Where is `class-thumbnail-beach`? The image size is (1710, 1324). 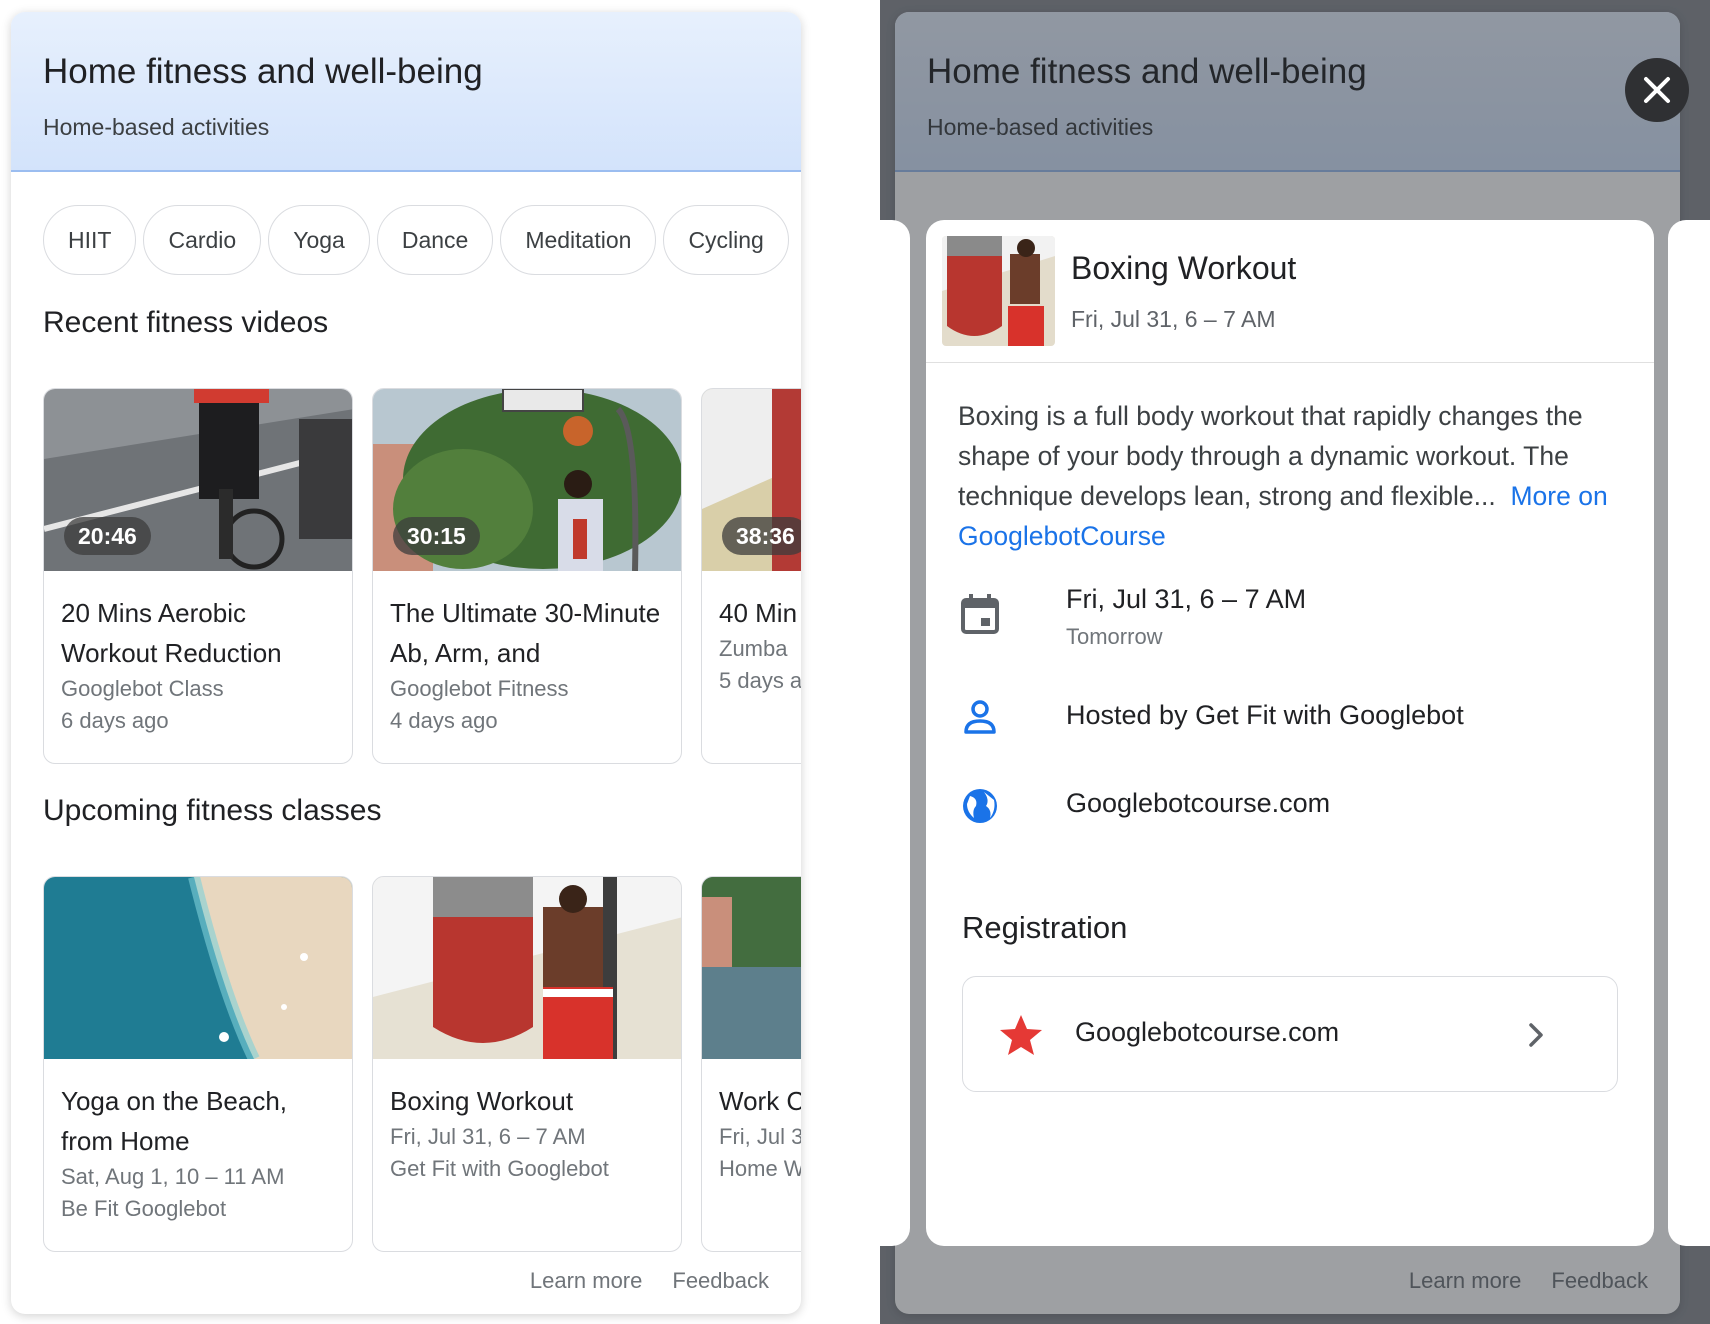 class-thumbnail-beach is located at coordinates (198, 968).